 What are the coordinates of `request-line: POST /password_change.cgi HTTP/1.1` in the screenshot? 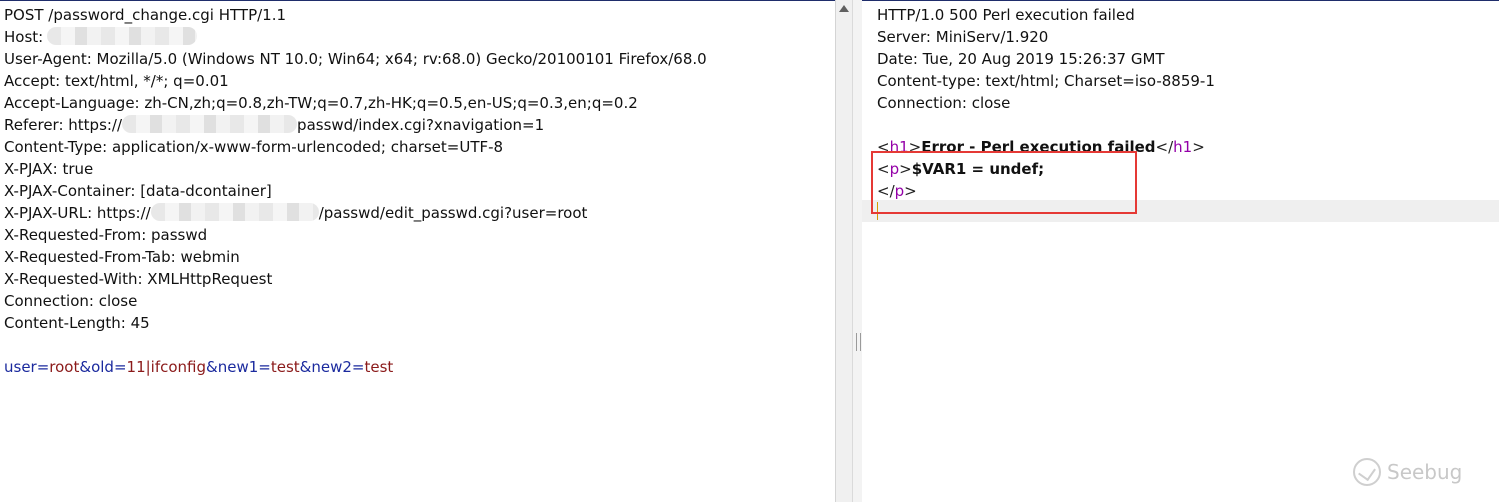 It's located at (145, 15).